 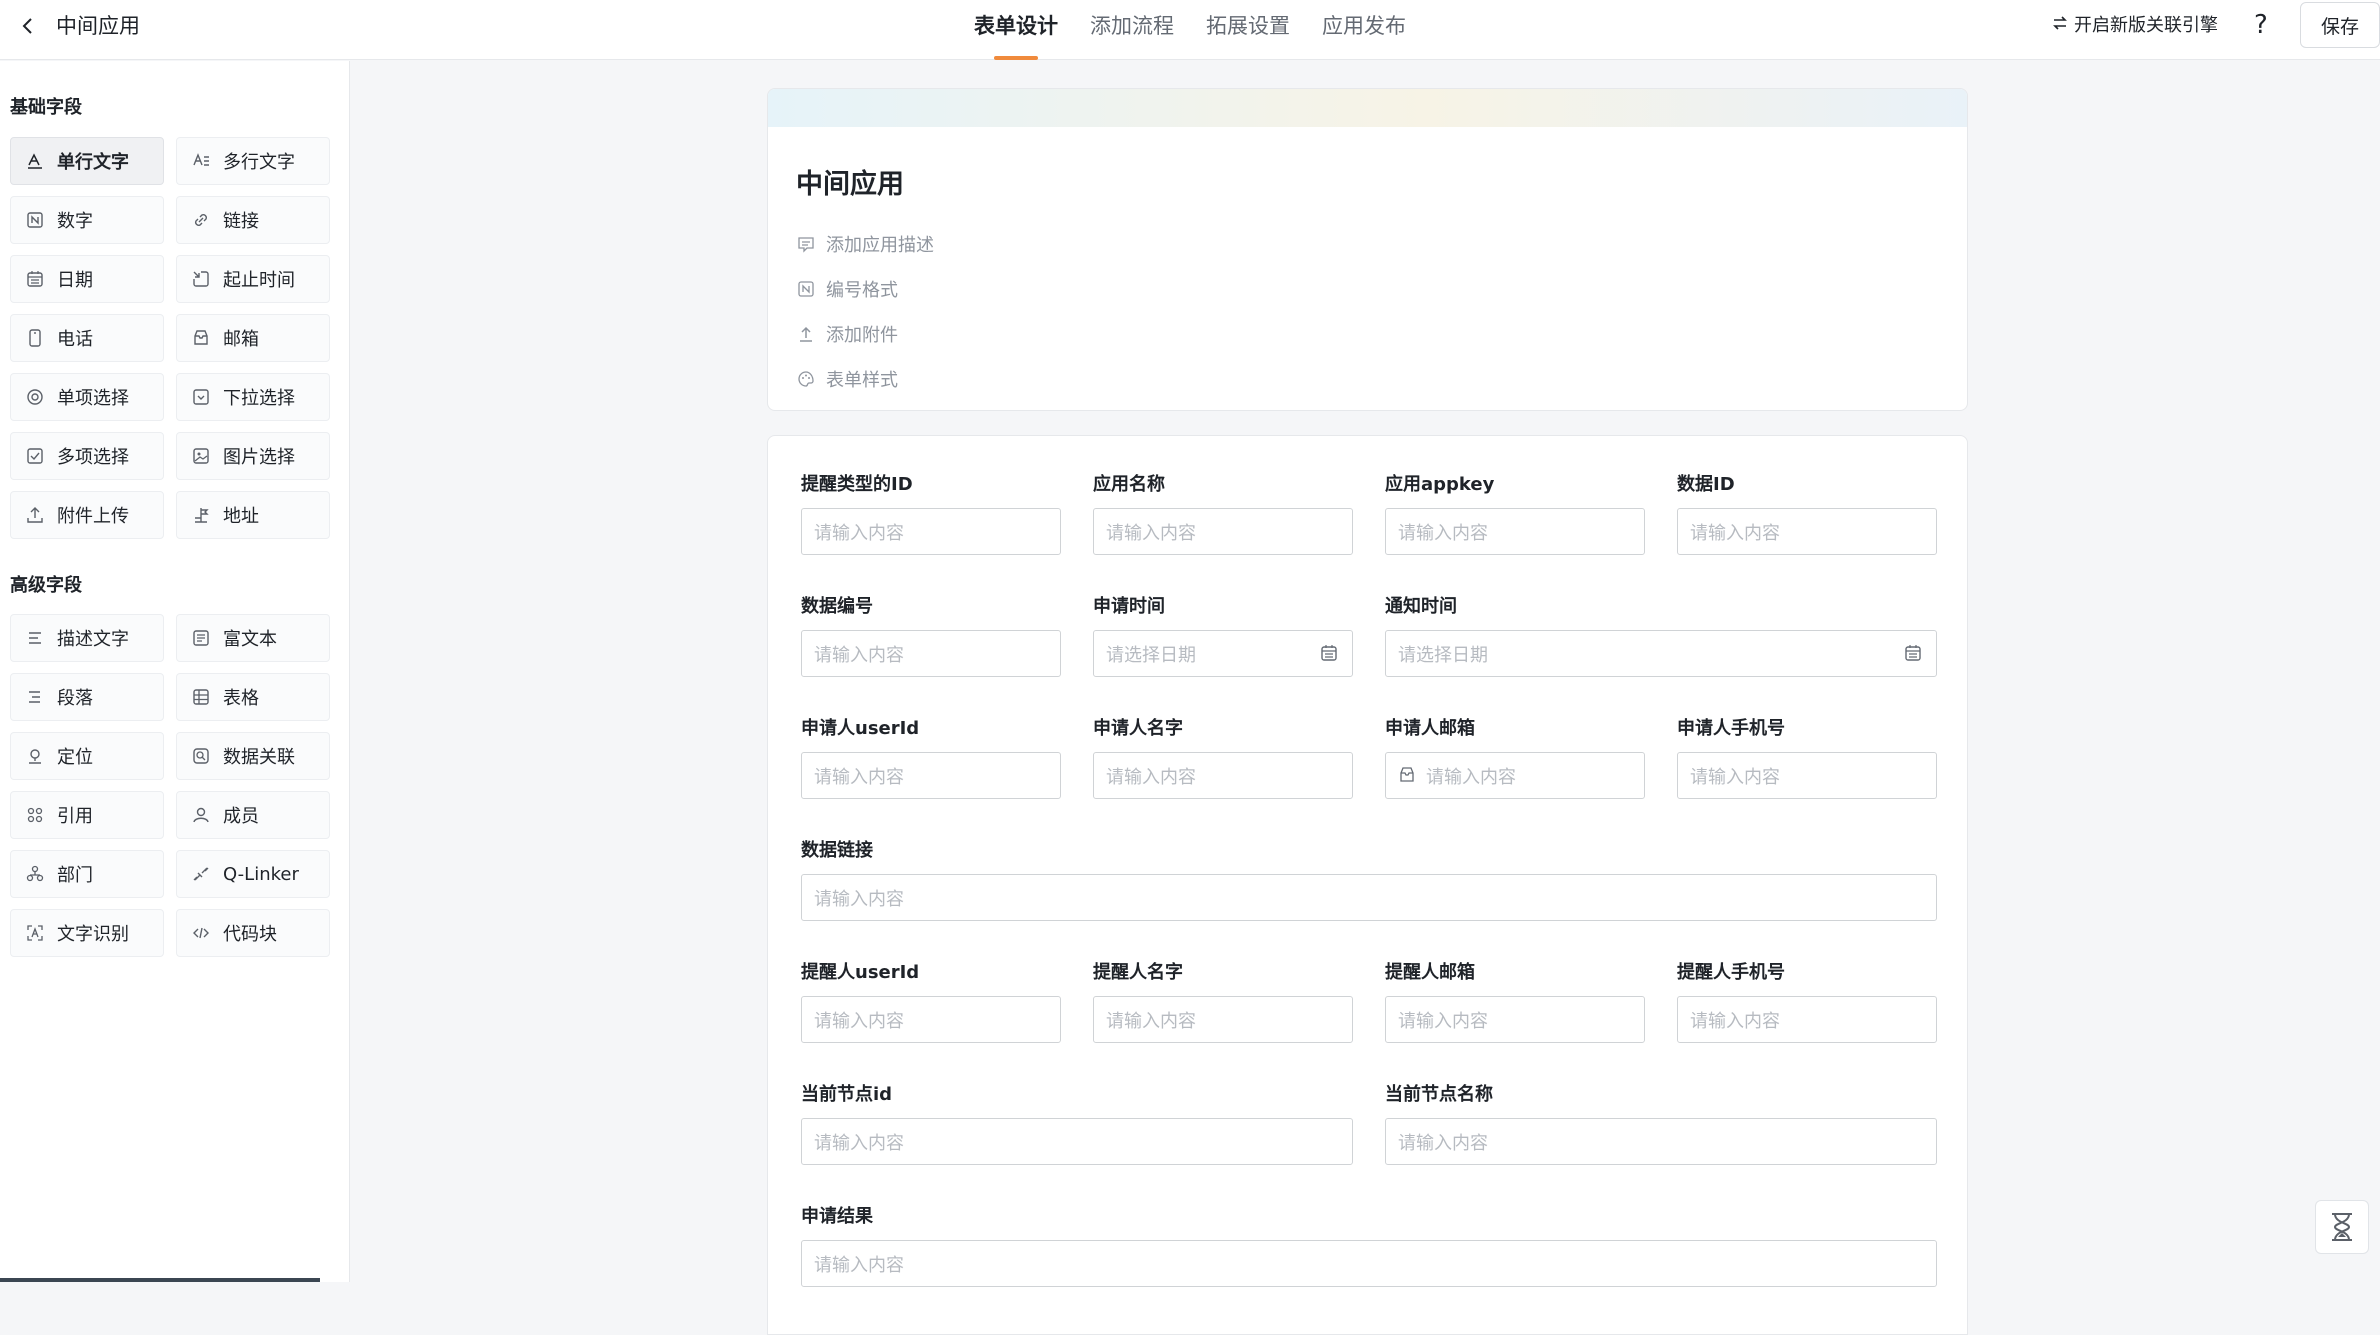 What do you see at coordinates (201, 697) in the screenshot?
I see `table-icon` at bounding box center [201, 697].